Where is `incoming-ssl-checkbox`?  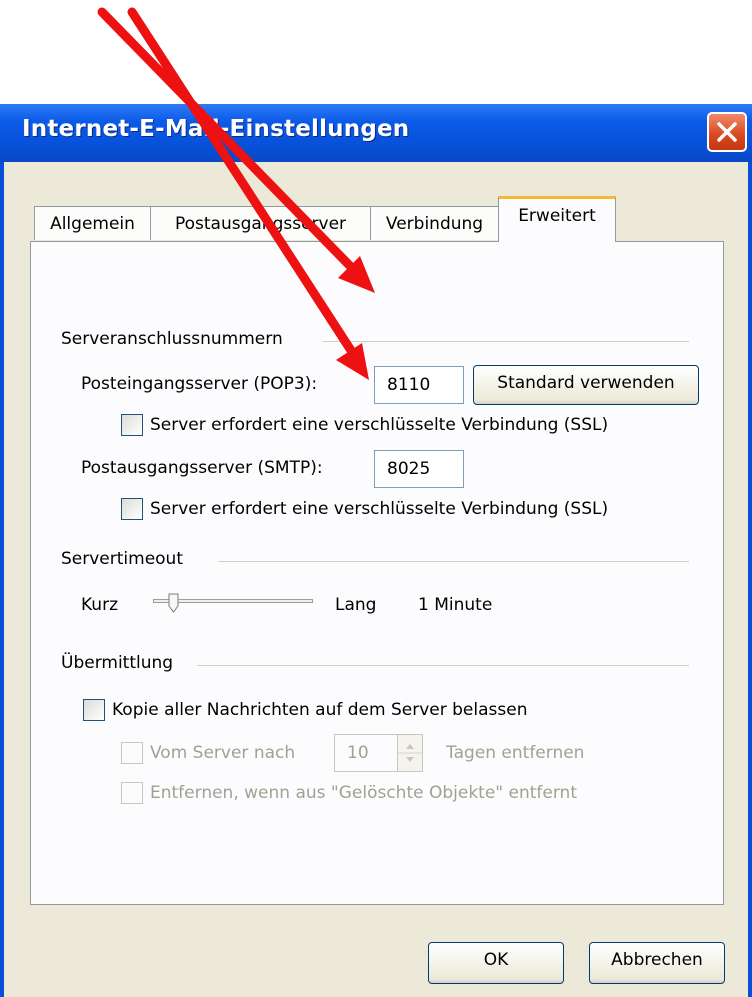
incoming-ssl-checkbox is located at coordinates (132, 425).